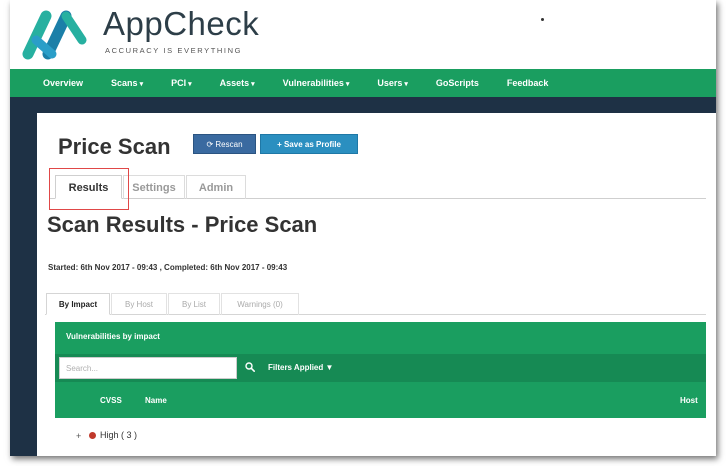  Describe the element at coordinates (194, 304) in the screenshot. I see `subtab-by-list: By List` at that location.